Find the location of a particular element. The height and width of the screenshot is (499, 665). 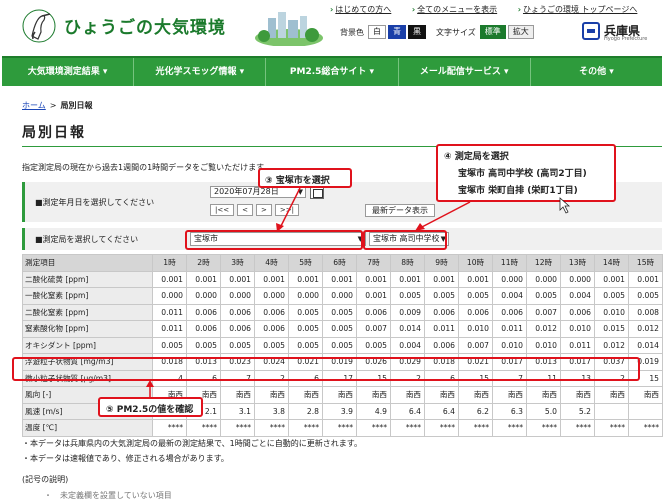

table-header-item: 測定項目 is located at coordinates (87, 263).